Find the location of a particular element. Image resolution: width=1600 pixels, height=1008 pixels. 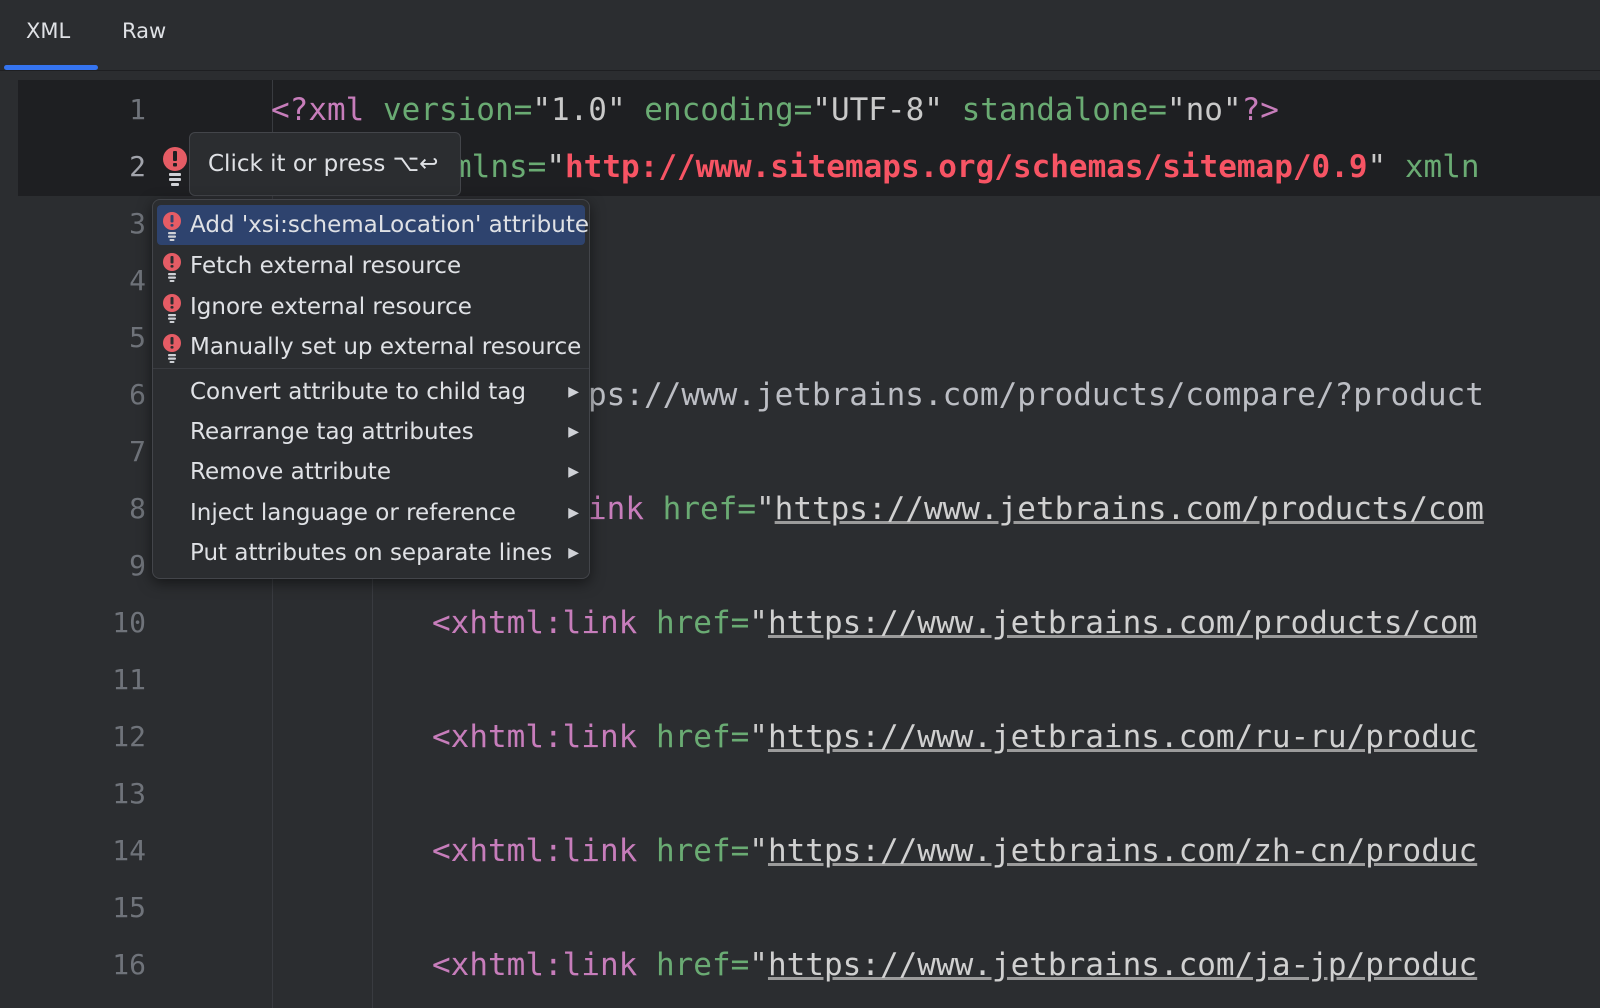

tab-xml: XML is located at coordinates (48, 33).